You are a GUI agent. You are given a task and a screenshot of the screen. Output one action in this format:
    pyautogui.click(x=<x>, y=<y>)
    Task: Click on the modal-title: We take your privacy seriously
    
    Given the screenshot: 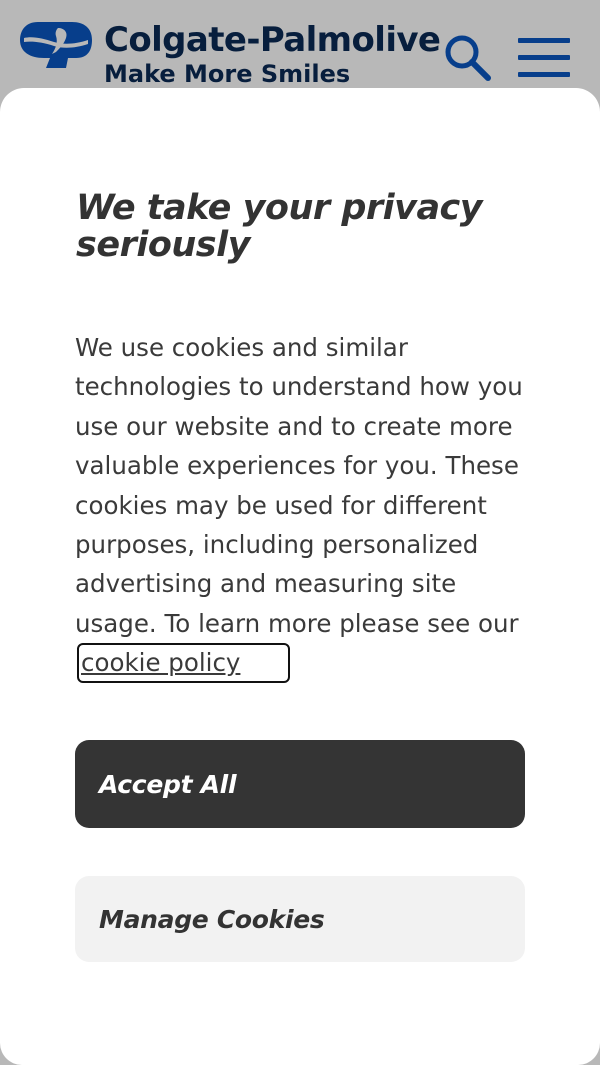 What is the action you would take?
    pyautogui.click(x=279, y=226)
    